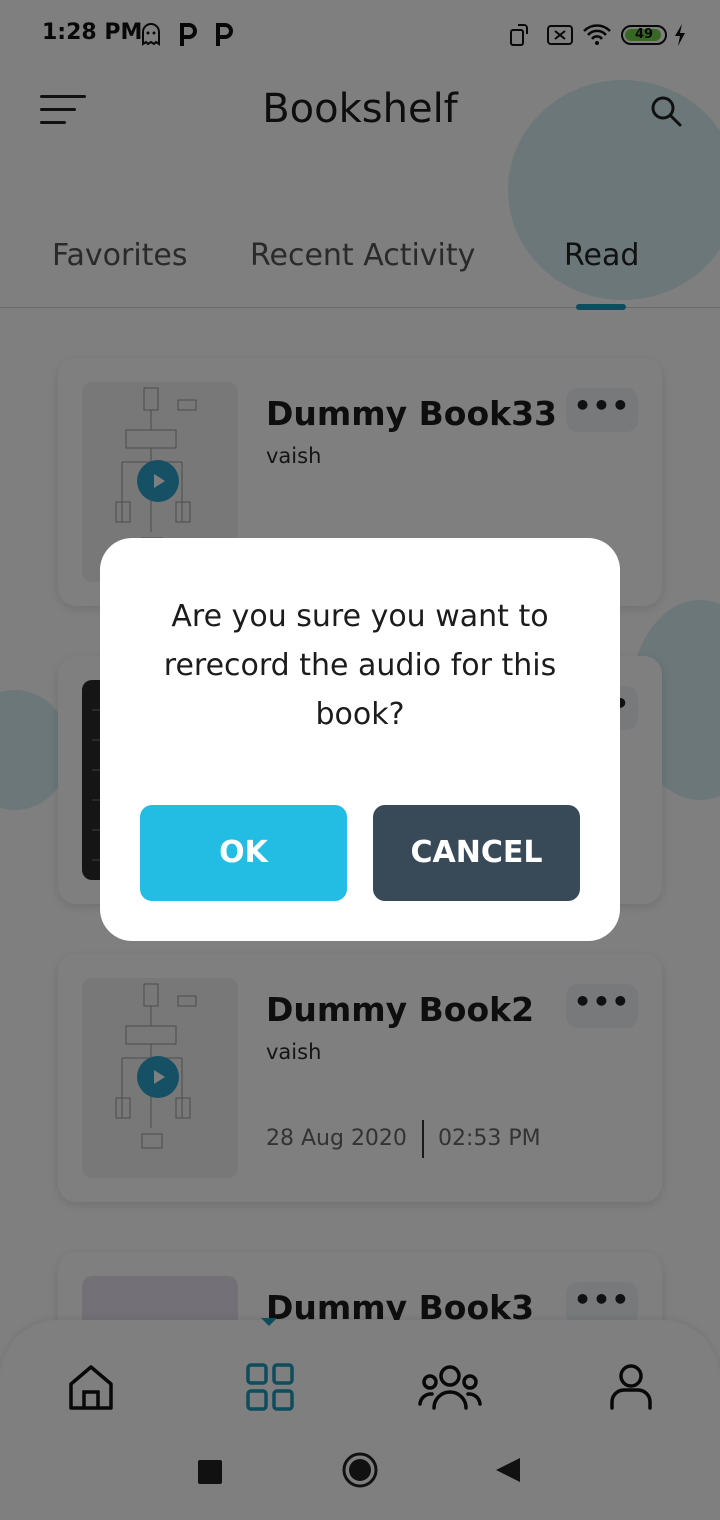  What do you see at coordinates (243, 853) in the screenshot?
I see `ok-button: OK` at bounding box center [243, 853].